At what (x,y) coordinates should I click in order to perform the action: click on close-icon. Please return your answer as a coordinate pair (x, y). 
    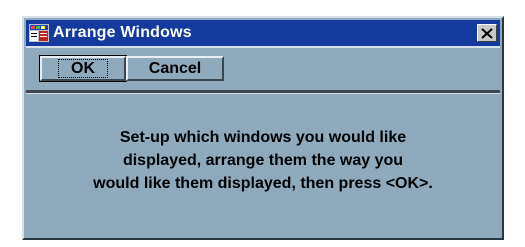
    Looking at the image, I should click on (487, 33).